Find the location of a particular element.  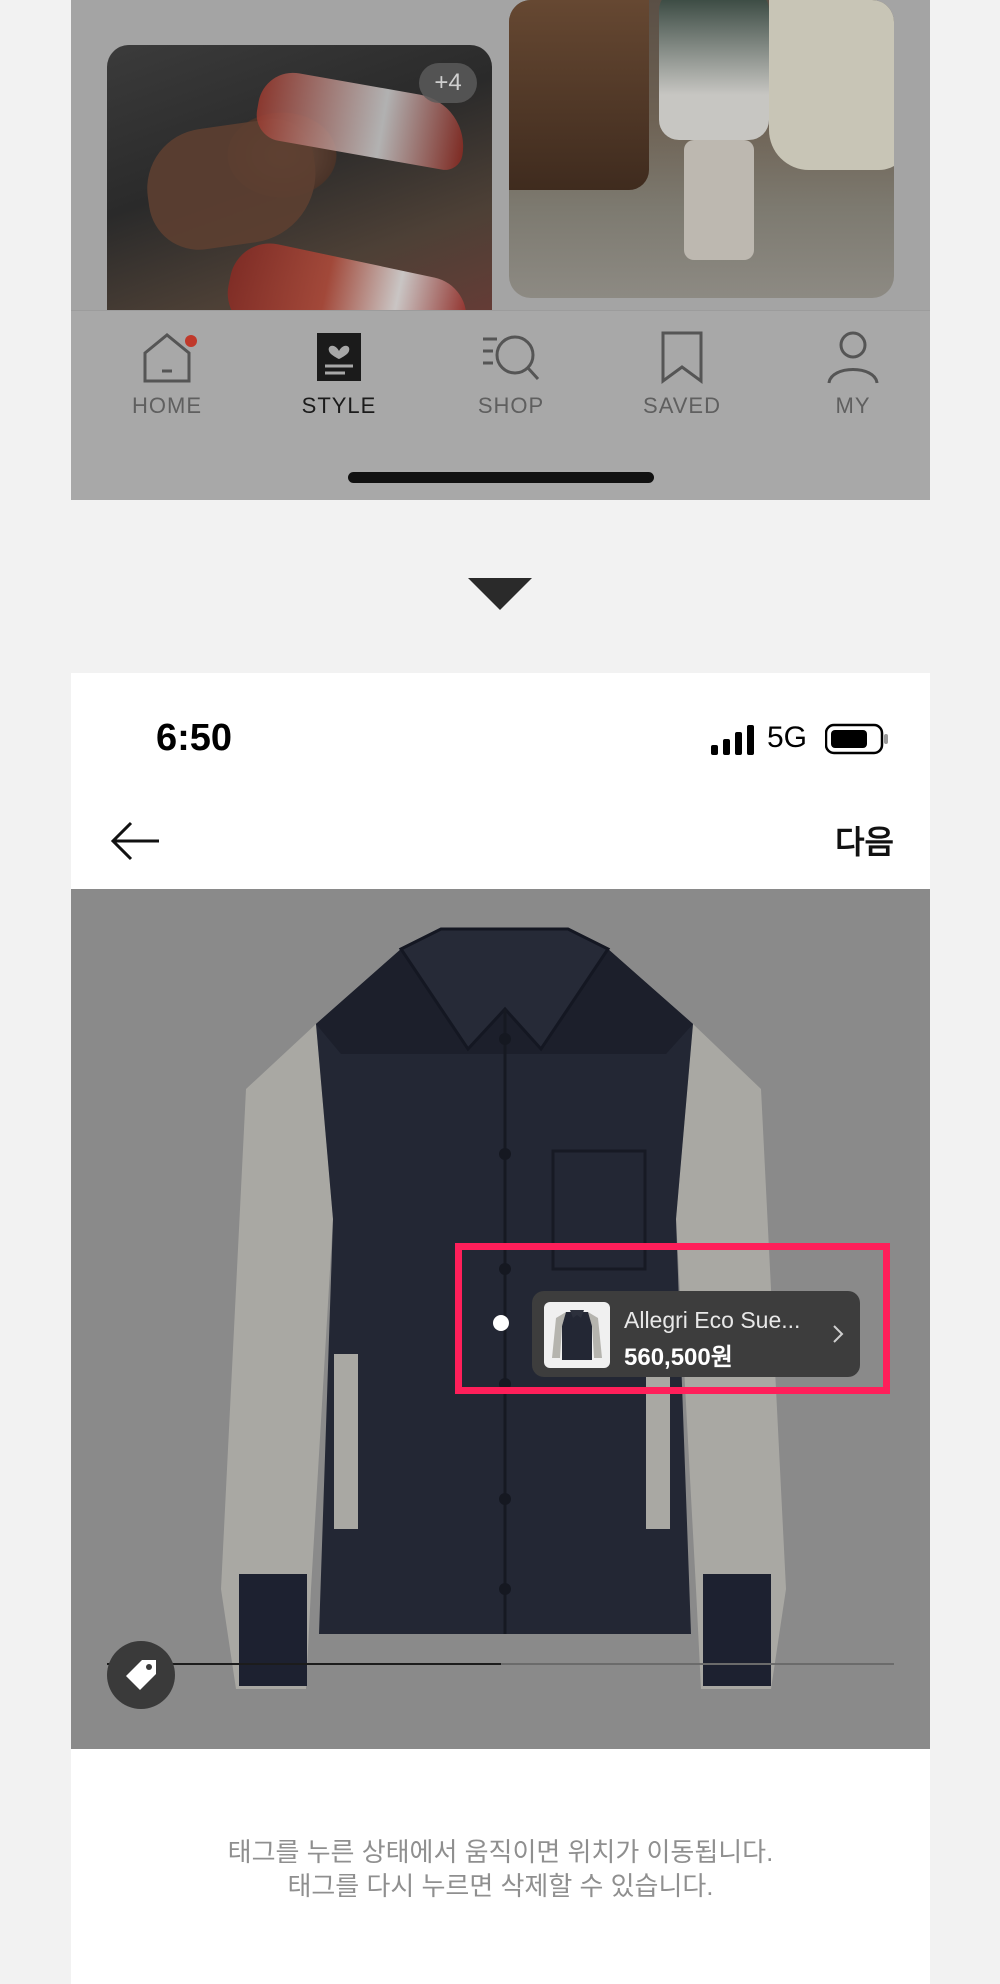

tab-style: STYLE is located at coordinates (339, 374).